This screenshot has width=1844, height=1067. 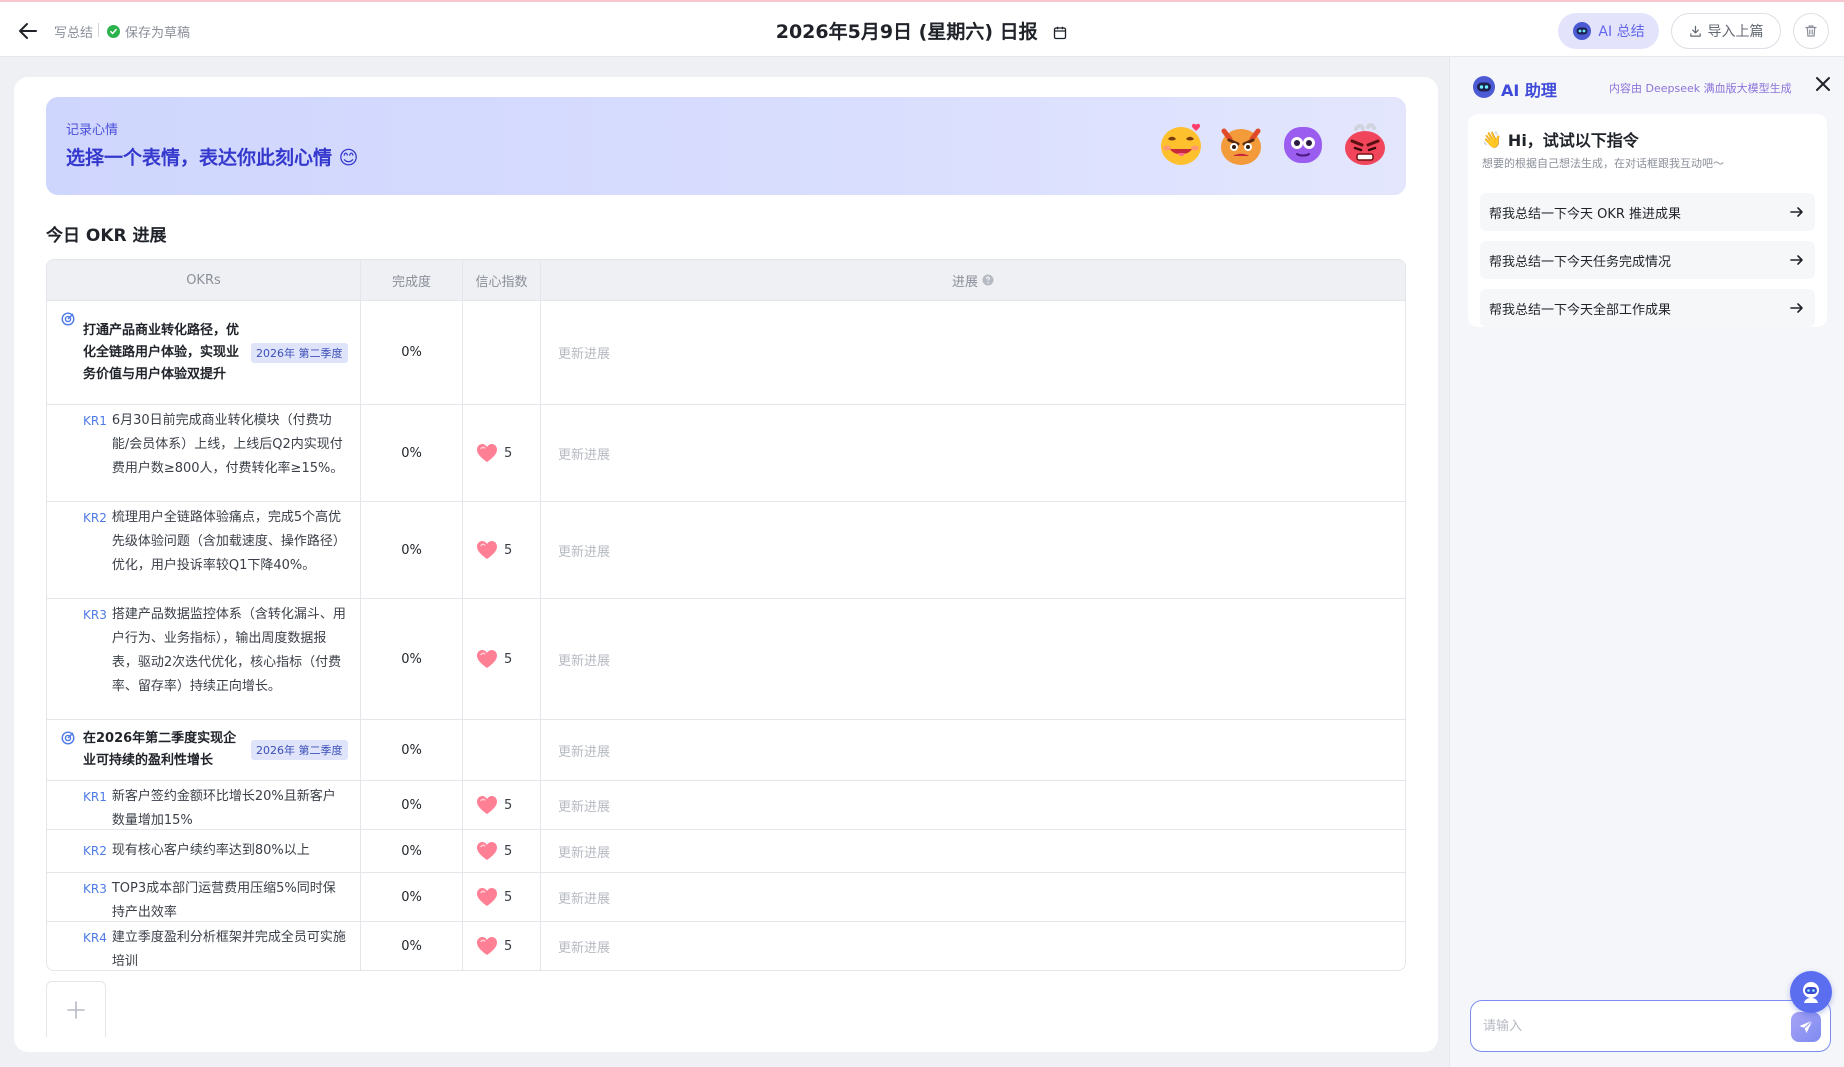 What do you see at coordinates (1241, 144) in the screenshot?
I see `angry-emoji-icon` at bounding box center [1241, 144].